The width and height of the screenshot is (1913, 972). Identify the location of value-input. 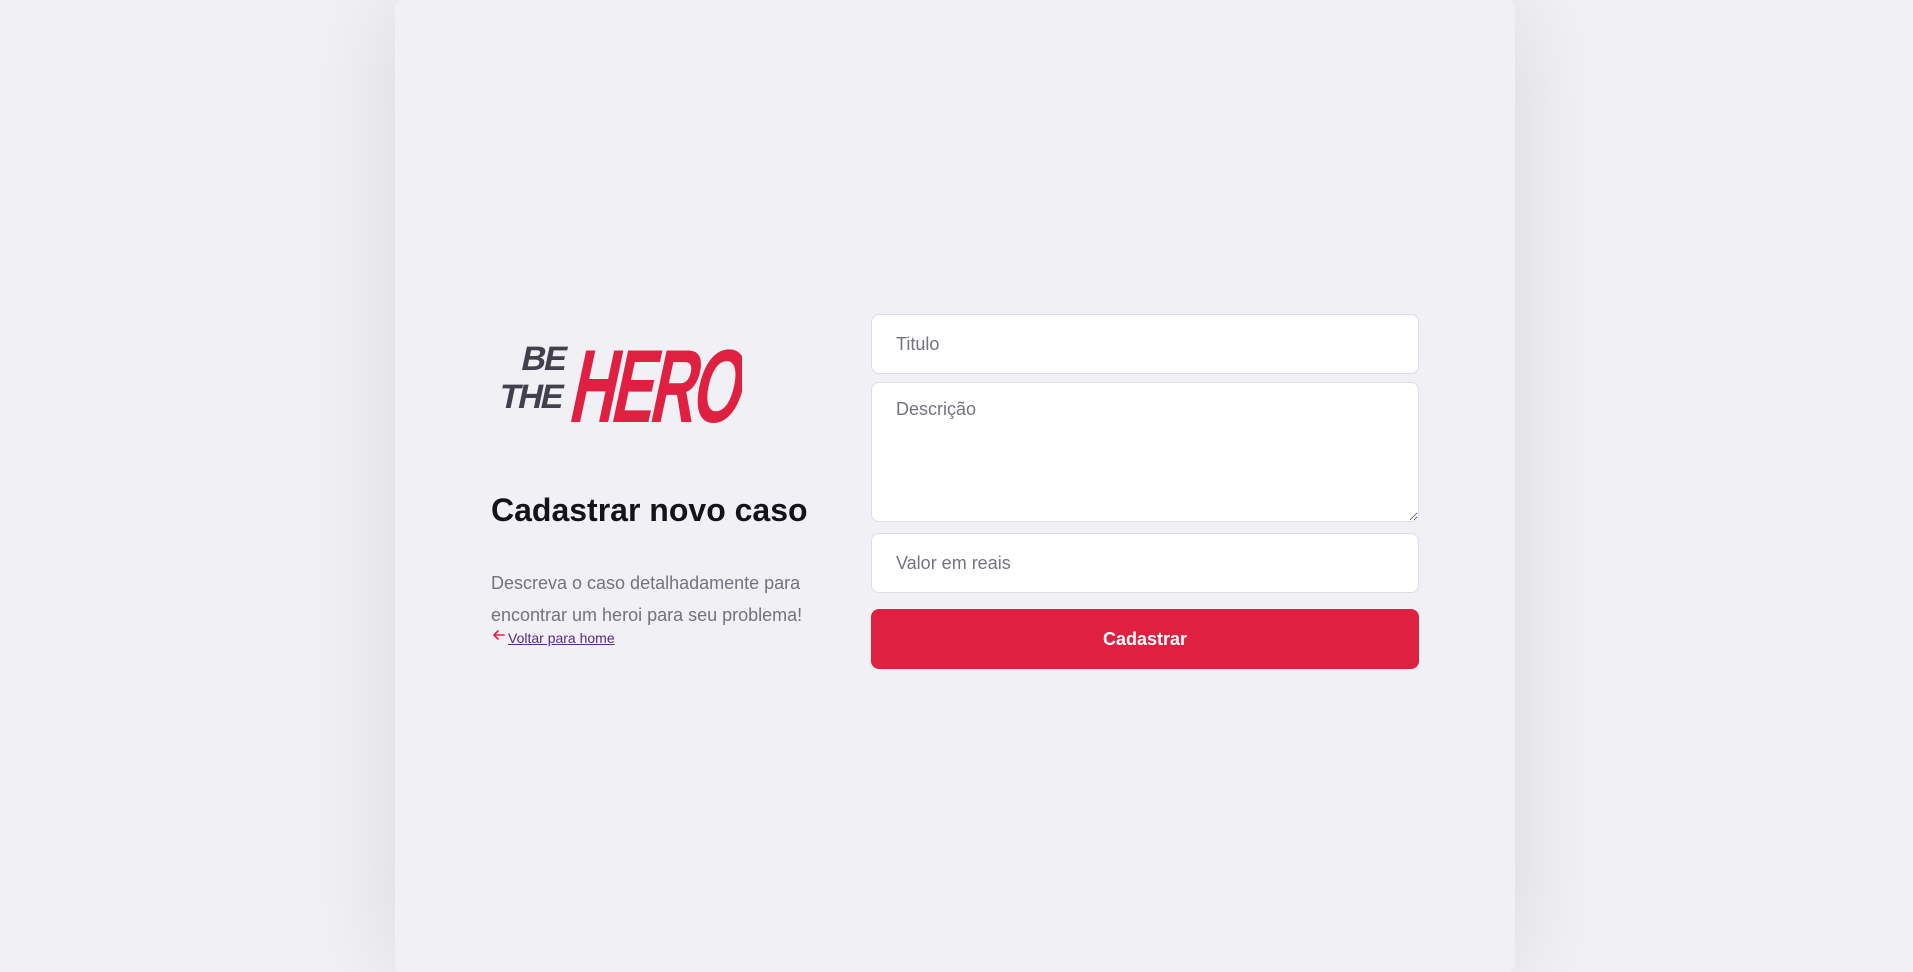
(1145, 563).